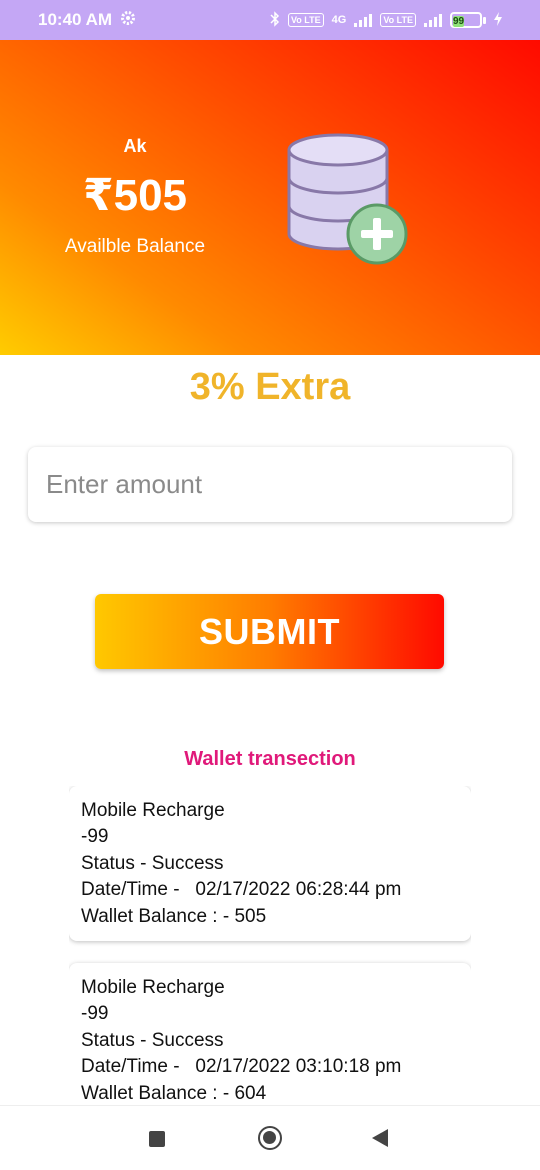 This screenshot has width=540, height=1170. I want to click on balance-amount: ₹505, so click(135, 195).